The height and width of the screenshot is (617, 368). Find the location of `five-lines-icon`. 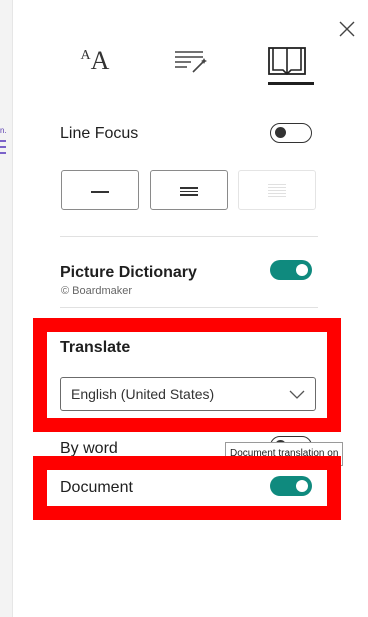

five-lines-icon is located at coordinates (277, 190).